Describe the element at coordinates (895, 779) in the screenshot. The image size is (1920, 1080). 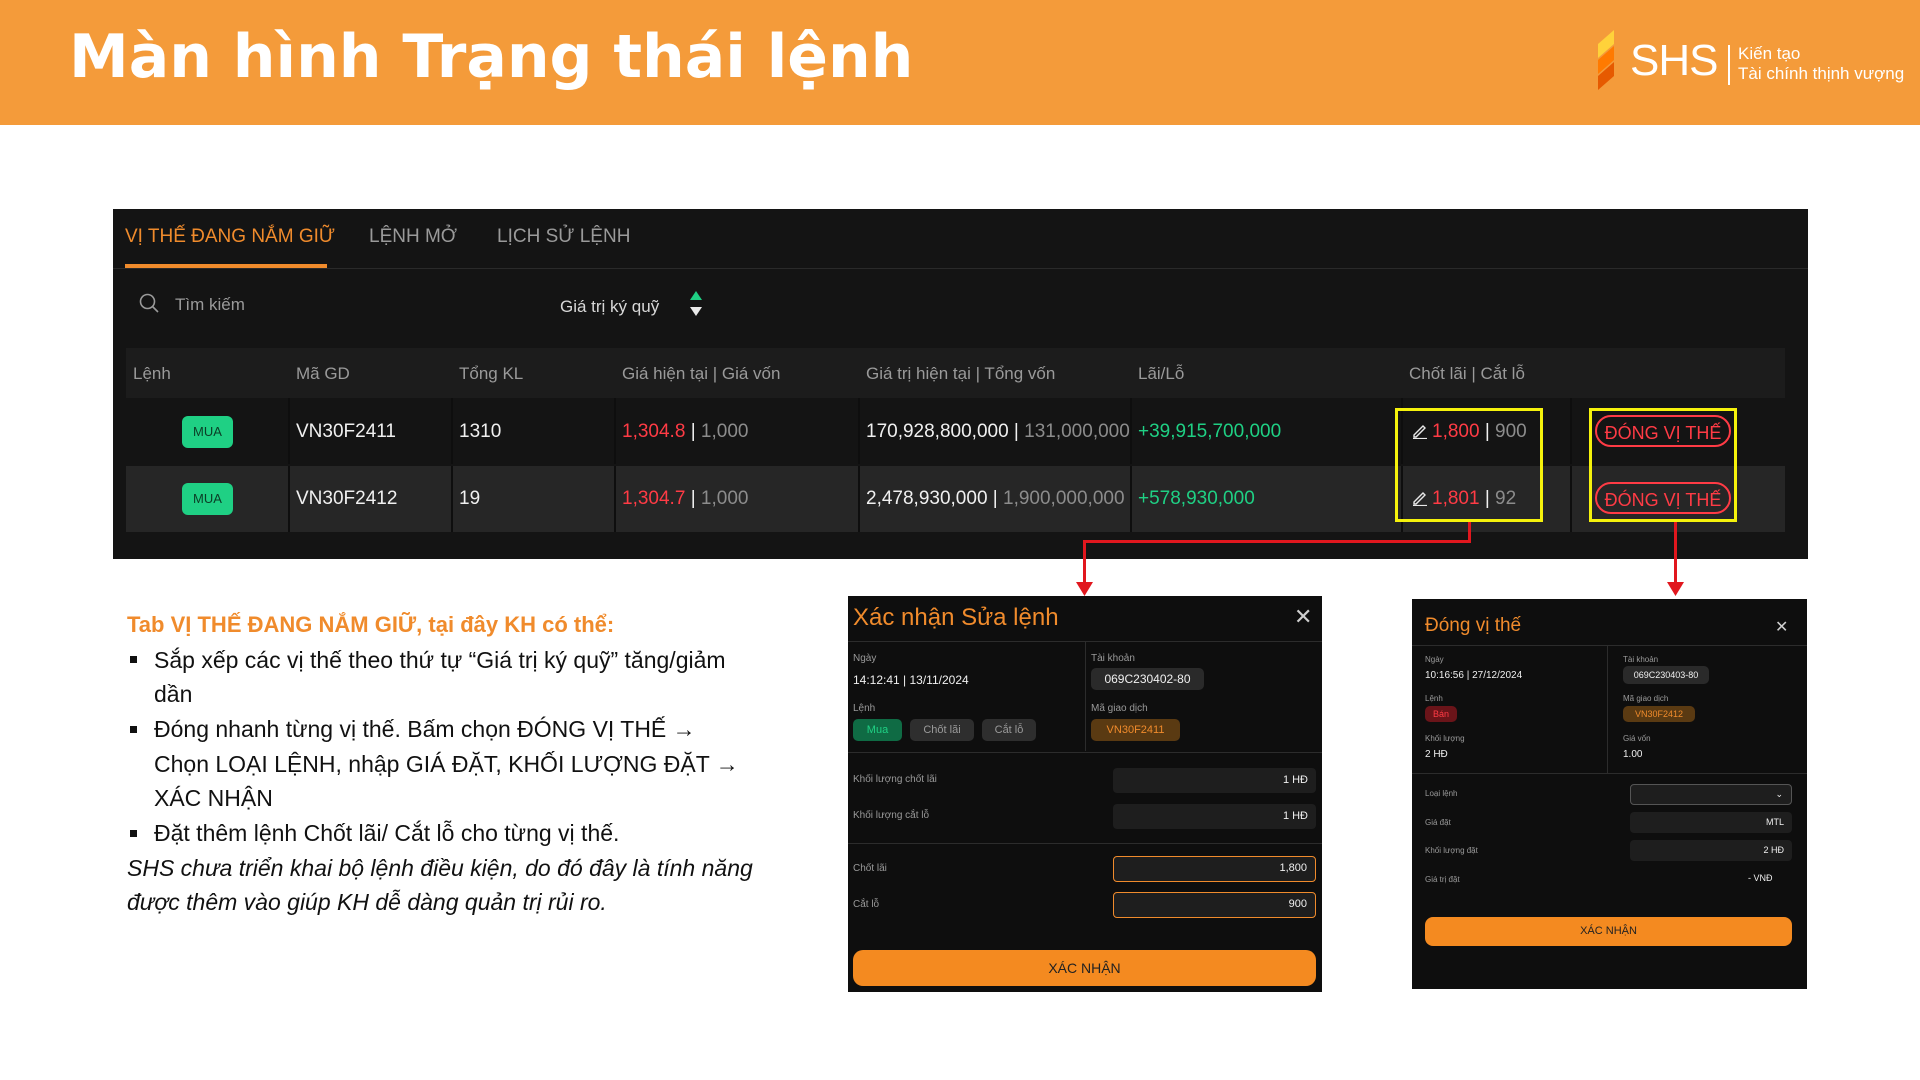
I see `tp-qty-label: Khối lượng chốt lãi` at that location.